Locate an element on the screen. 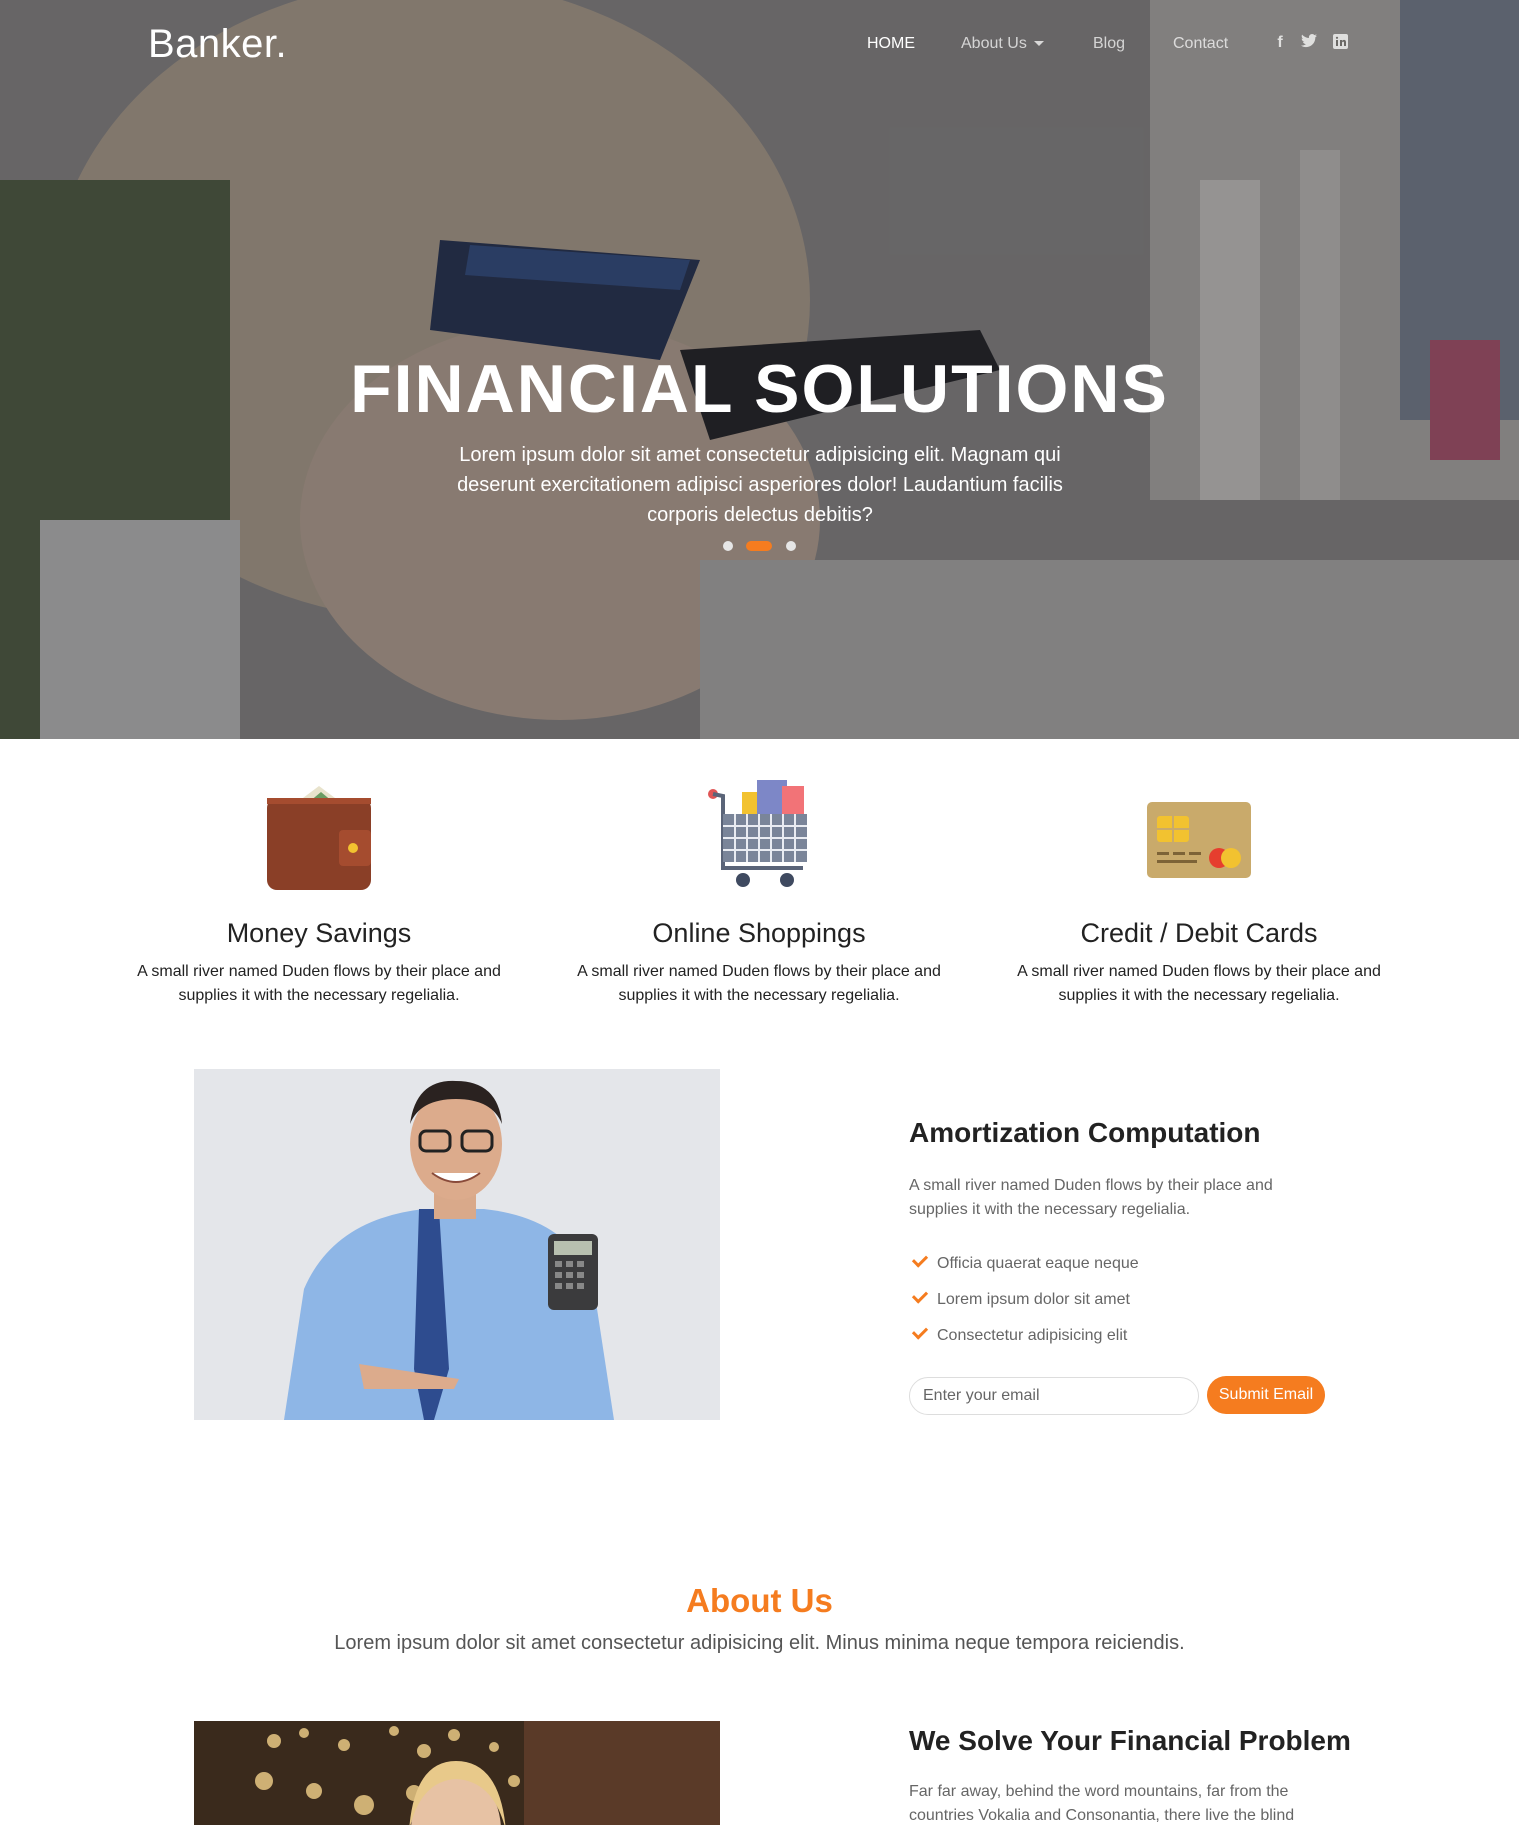  solve-problem-title: We Solve Your Financial Problem is located at coordinates (1130, 1740).